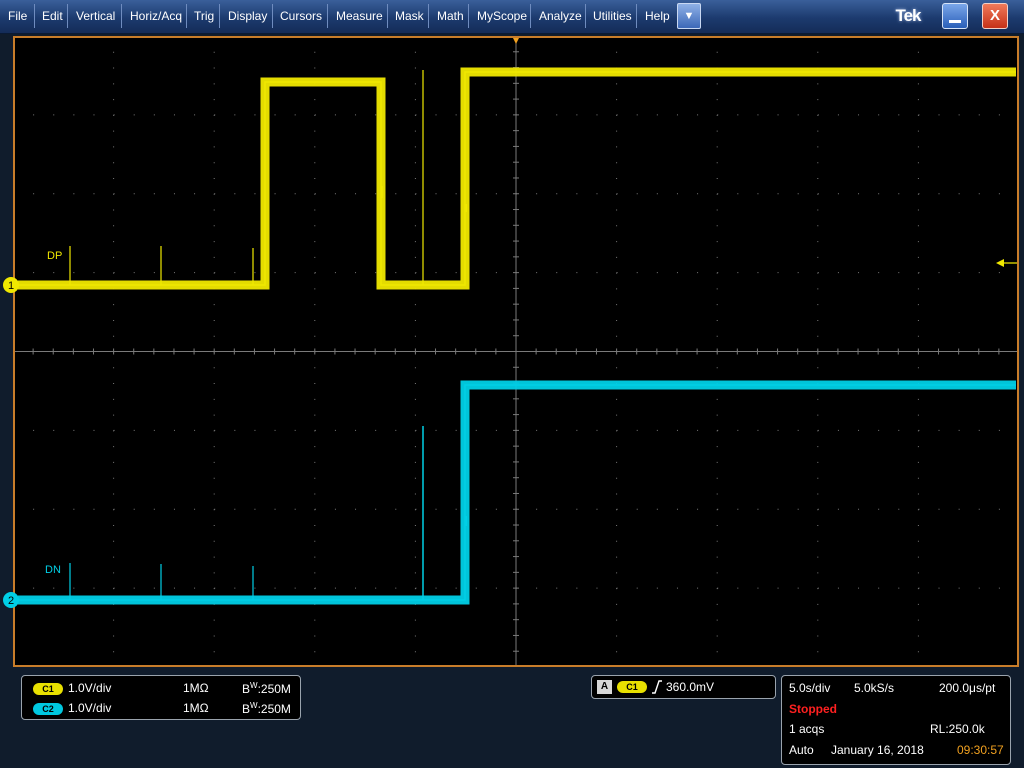  Describe the element at coordinates (810, 688) in the screenshot. I see `time-per-div: 5.0s/div` at that location.